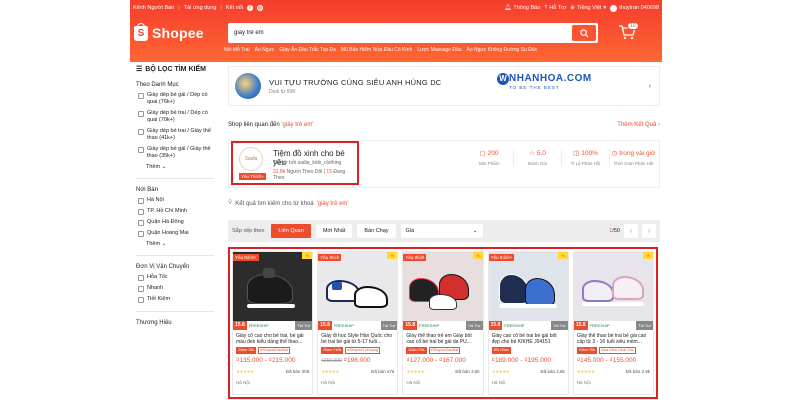 This screenshot has height=400, width=800. What do you see at coordinates (175, 167) in the screenshot?
I see `category-more-button: Thêm ⌄` at bounding box center [175, 167].